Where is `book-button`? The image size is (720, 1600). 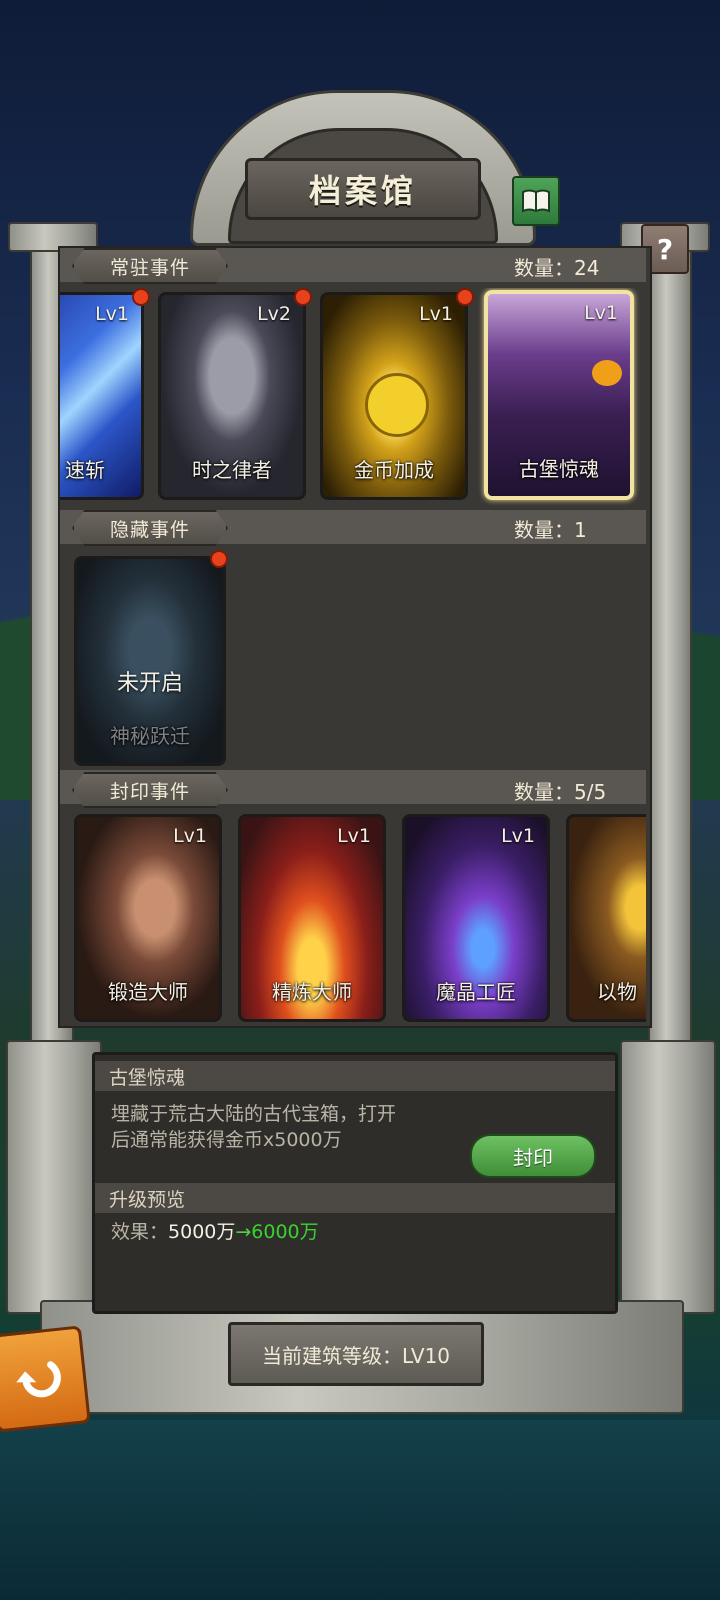
book-button is located at coordinates (536, 201).